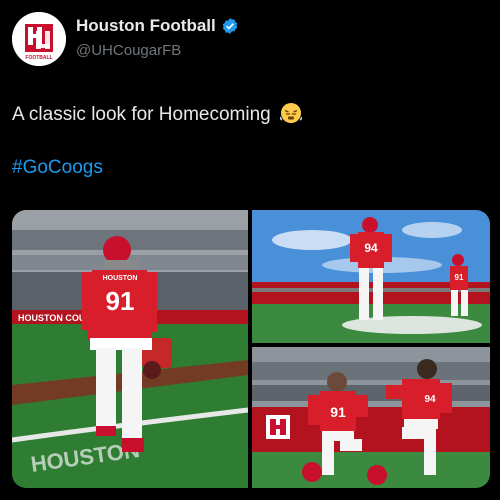 The height and width of the screenshot is (500, 500). I want to click on tweet-text: A classic look for Homecoming, so click(157, 114).